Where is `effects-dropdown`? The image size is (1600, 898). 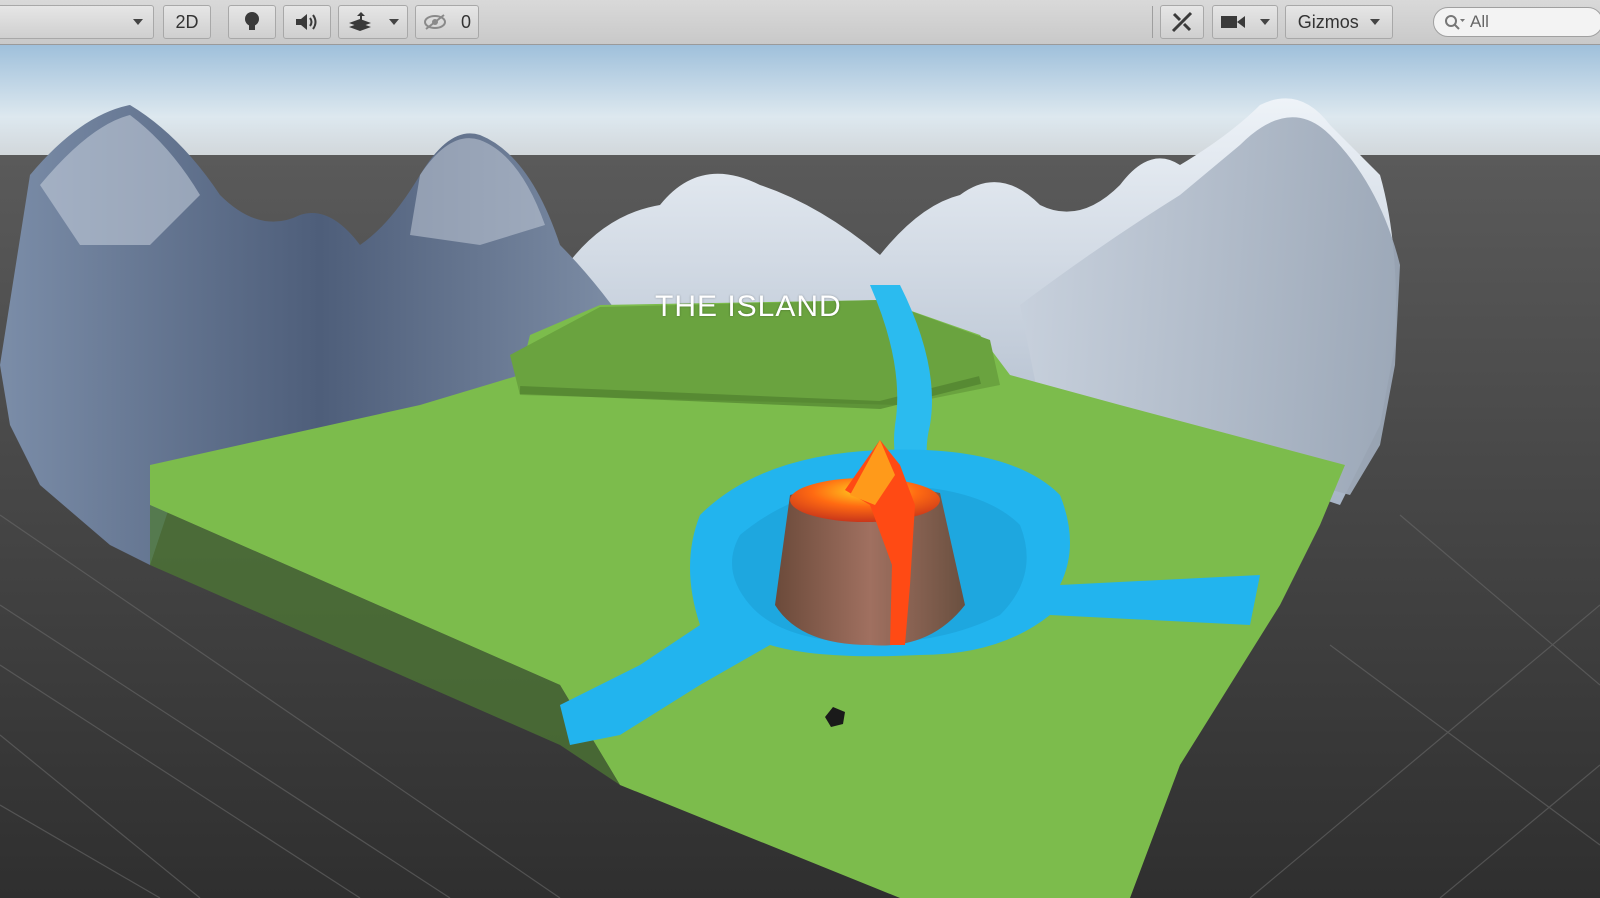
effects-dropdown is located at coordinates (373, 22).